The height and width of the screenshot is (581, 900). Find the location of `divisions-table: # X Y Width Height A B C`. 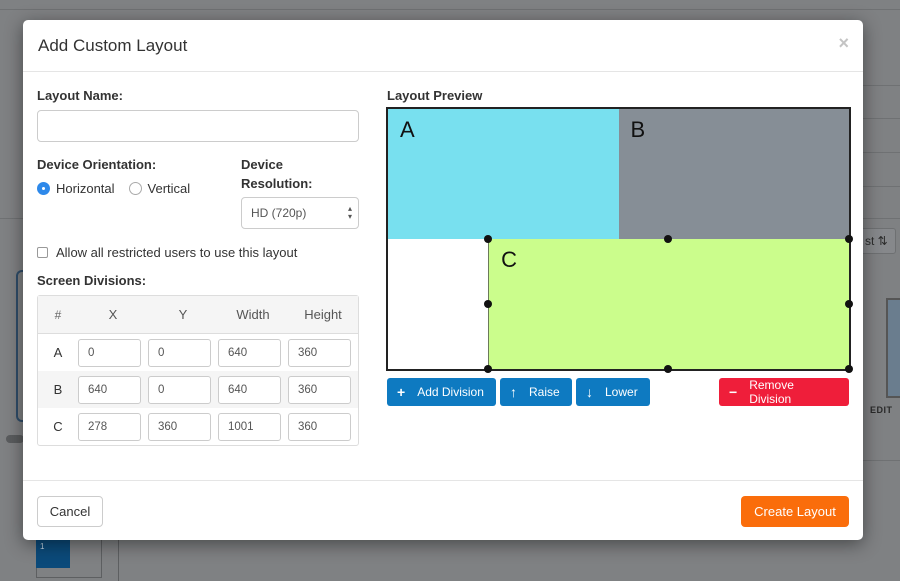

divisions-table: # X Y Width Height A B C is located at coordinates (198, 370).